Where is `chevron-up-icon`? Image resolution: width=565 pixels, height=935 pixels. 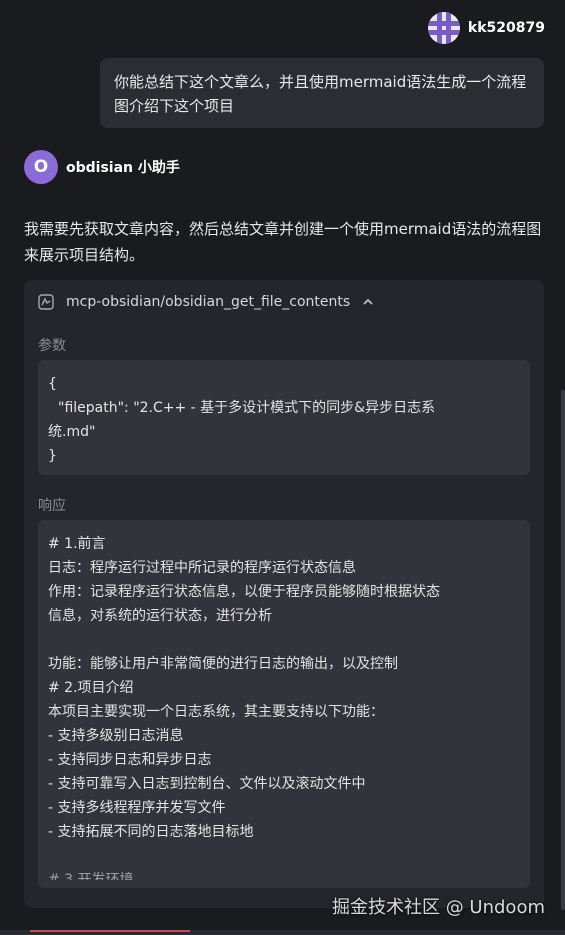 chevron-up-icon is located at coordinates (368, 302).